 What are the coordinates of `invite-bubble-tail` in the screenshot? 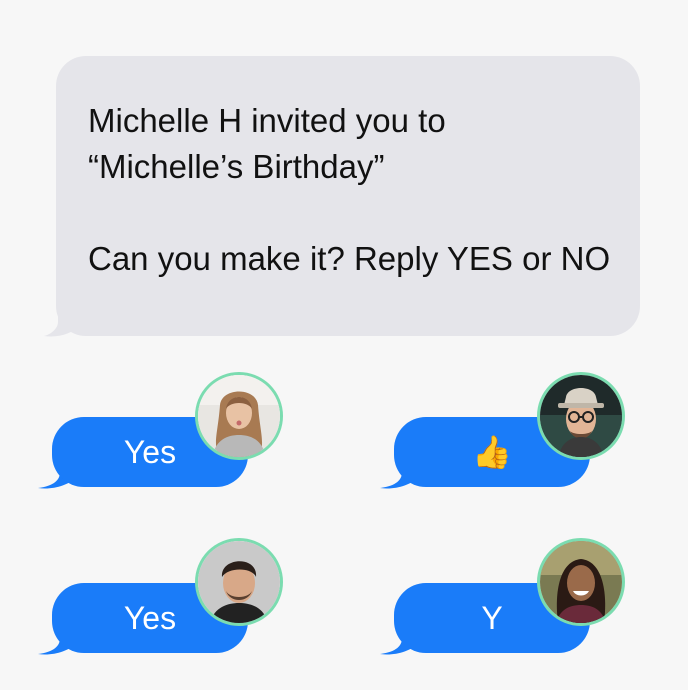 It's located at (63, 317).